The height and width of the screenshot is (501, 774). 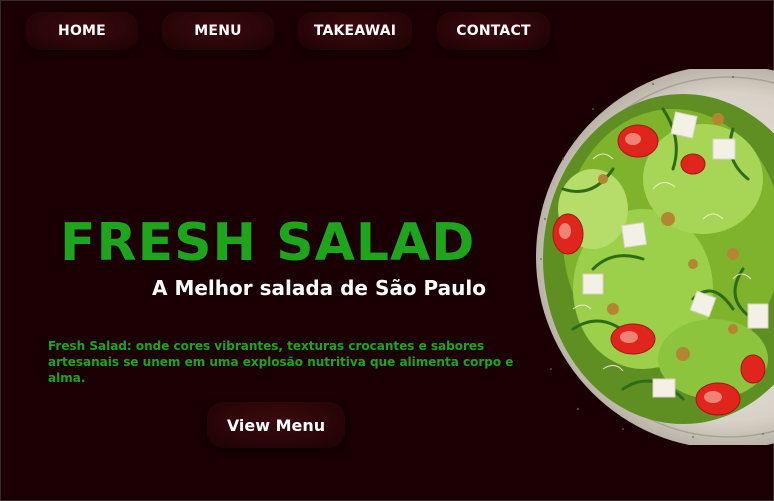 What do you see at coordinates (493, 31) in the screenshot?
I see `nav-contact-button: CONTACT` at bounding box center [493, 31].